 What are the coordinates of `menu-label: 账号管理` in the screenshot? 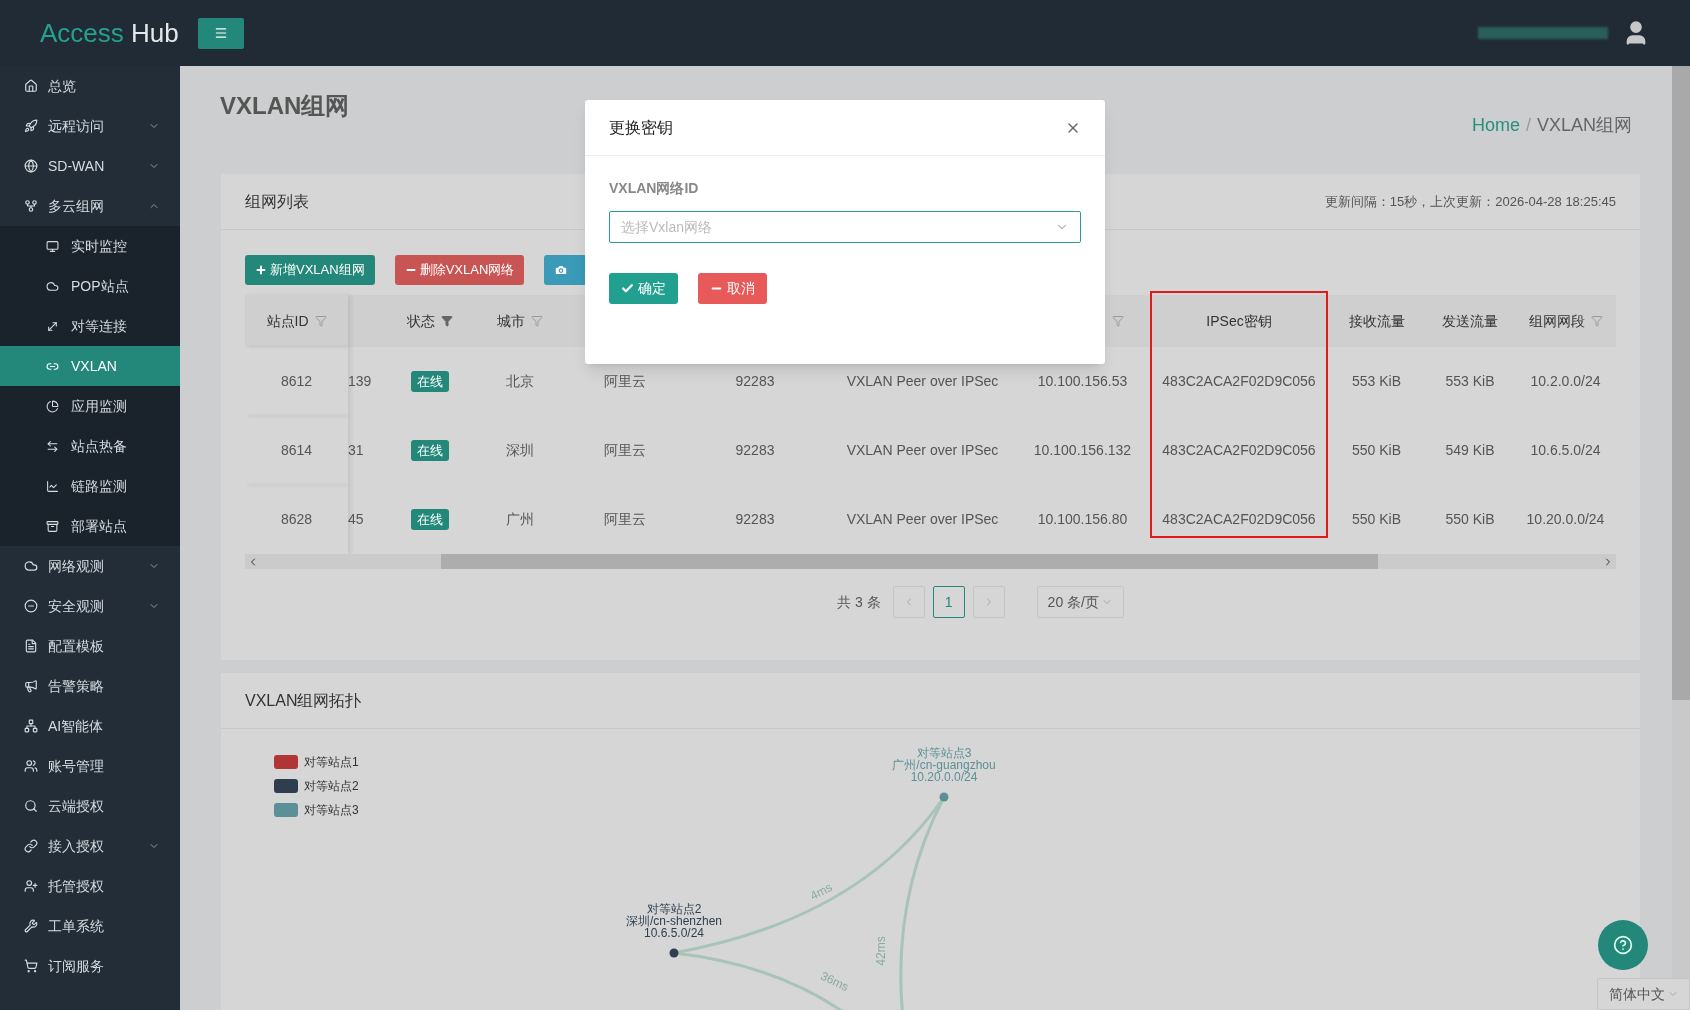 It's located at (76, 766).